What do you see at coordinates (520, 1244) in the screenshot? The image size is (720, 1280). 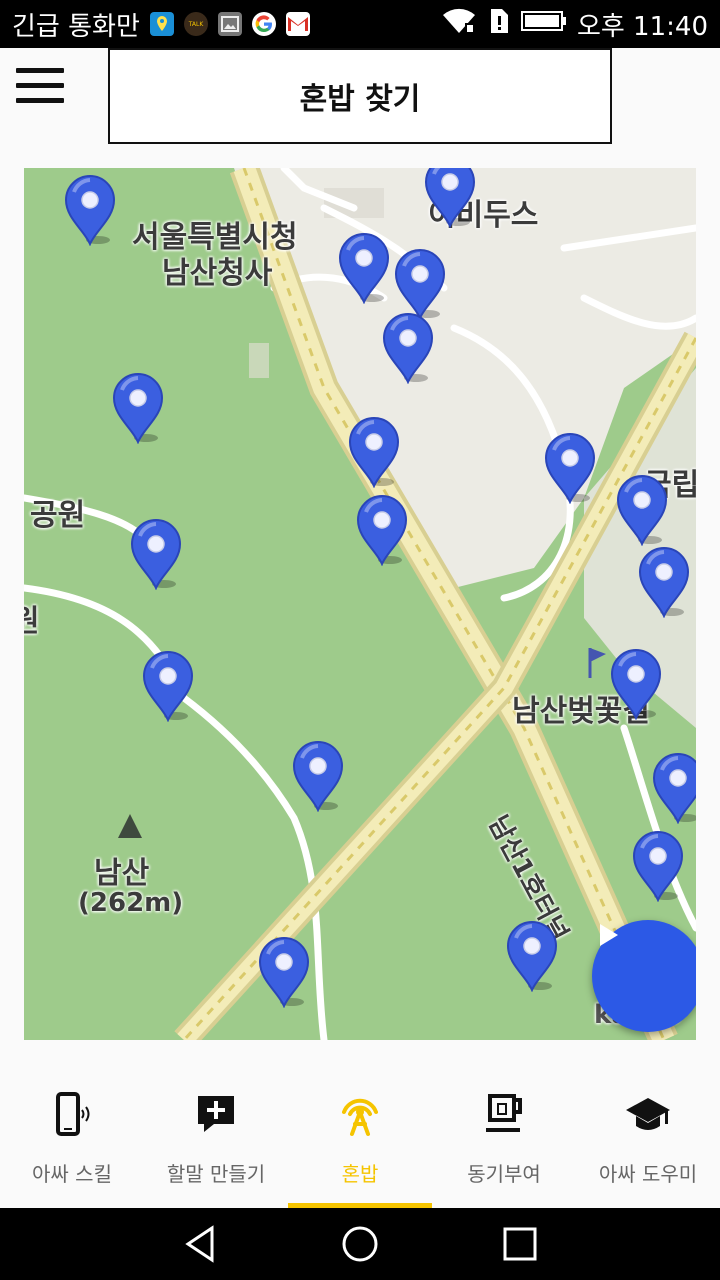 I see `recents-icon` at bounding box center [520, 1244].